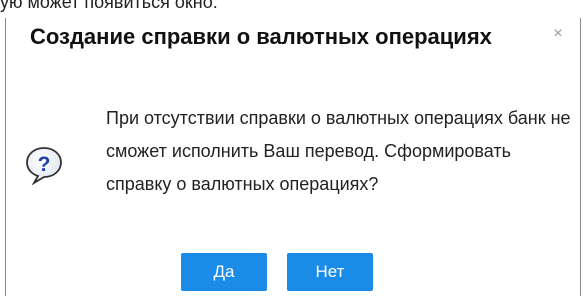 Image resolution: width=583 pixels, height=296 pixels. Describe the element at coordinates (330, 272) in the screenshot. I see `no-button: Нет` at that location.